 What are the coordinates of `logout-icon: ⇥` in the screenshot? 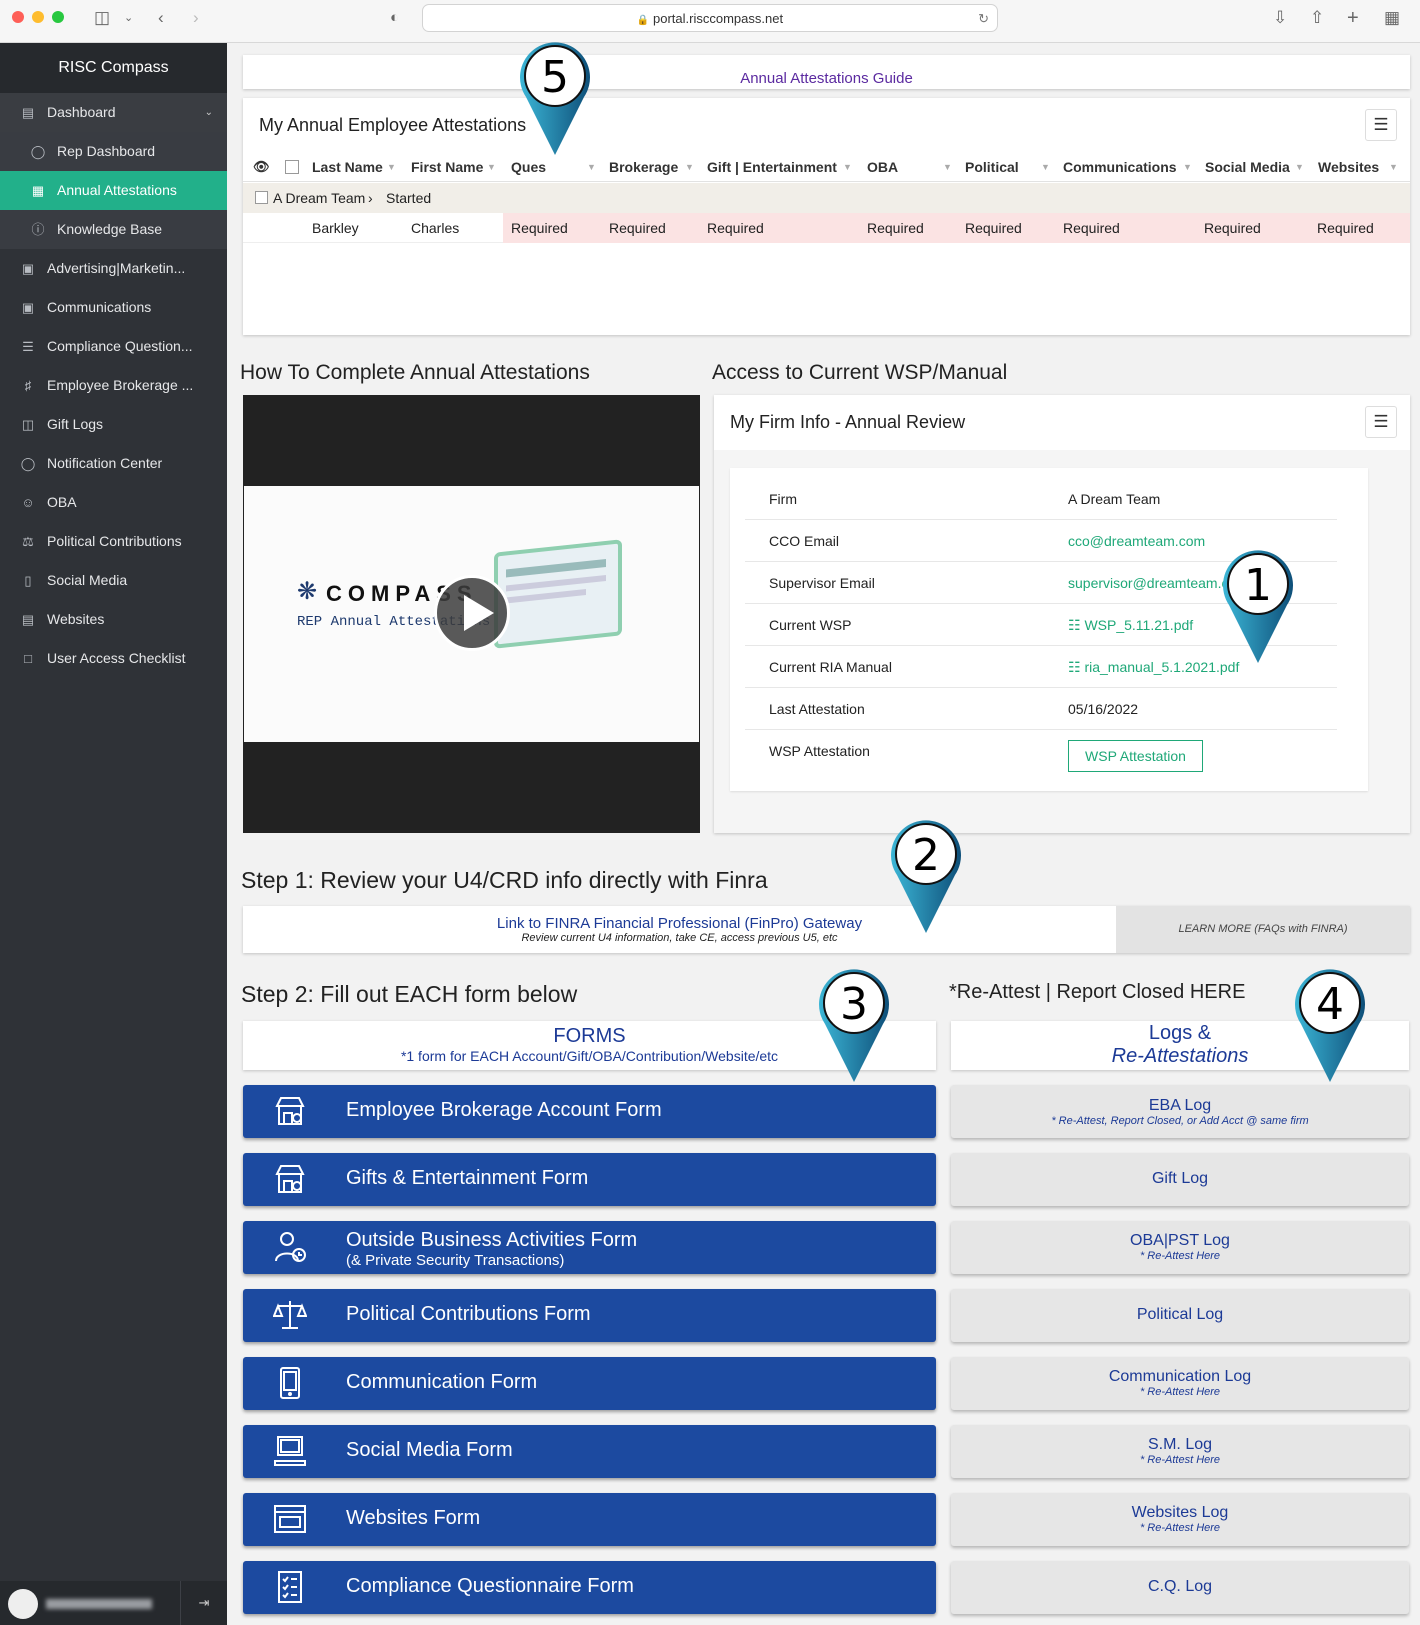 It's located at (203, 1603).